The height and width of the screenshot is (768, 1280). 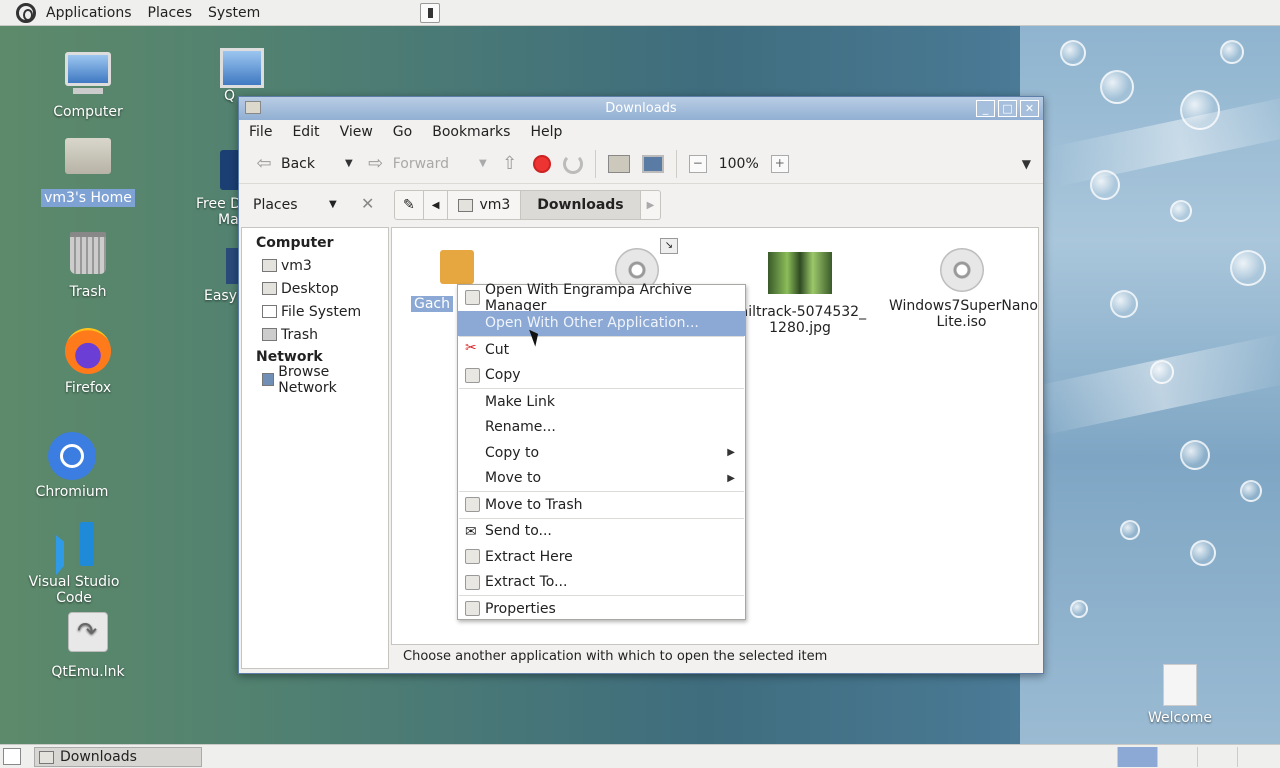 I want to click on desktop-icon-home: vm3's Home, so click(x=88, y=168).